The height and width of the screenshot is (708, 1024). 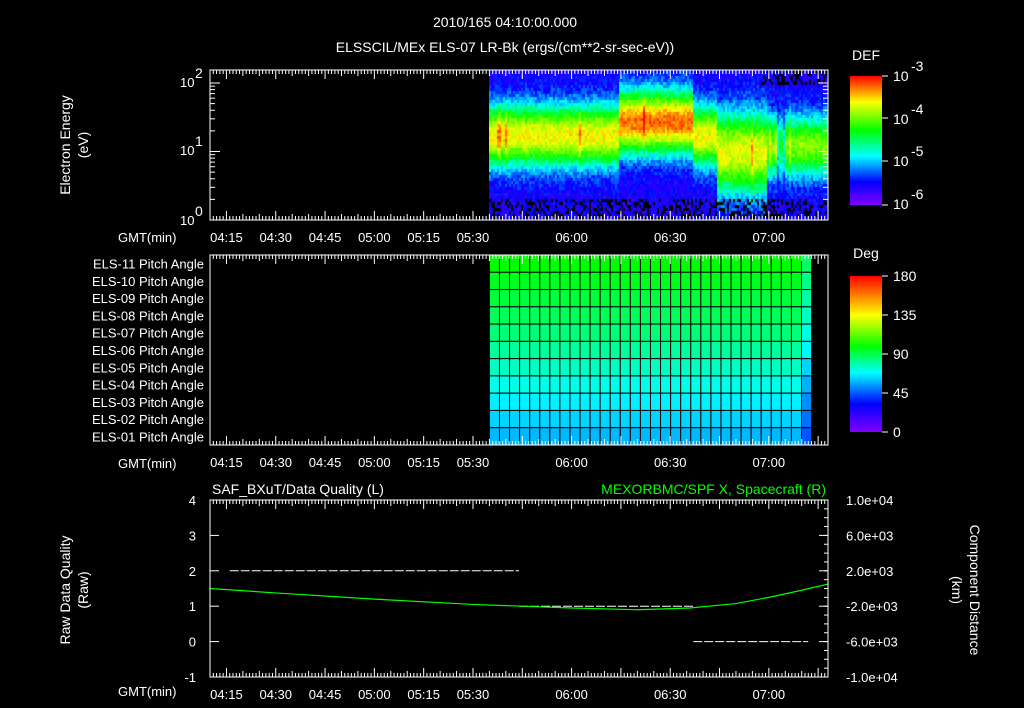 What do you see at coordinates (473, 694) in the screenshot?
I see `x-tick-label: 05:30` at bounding box center [473, 694].